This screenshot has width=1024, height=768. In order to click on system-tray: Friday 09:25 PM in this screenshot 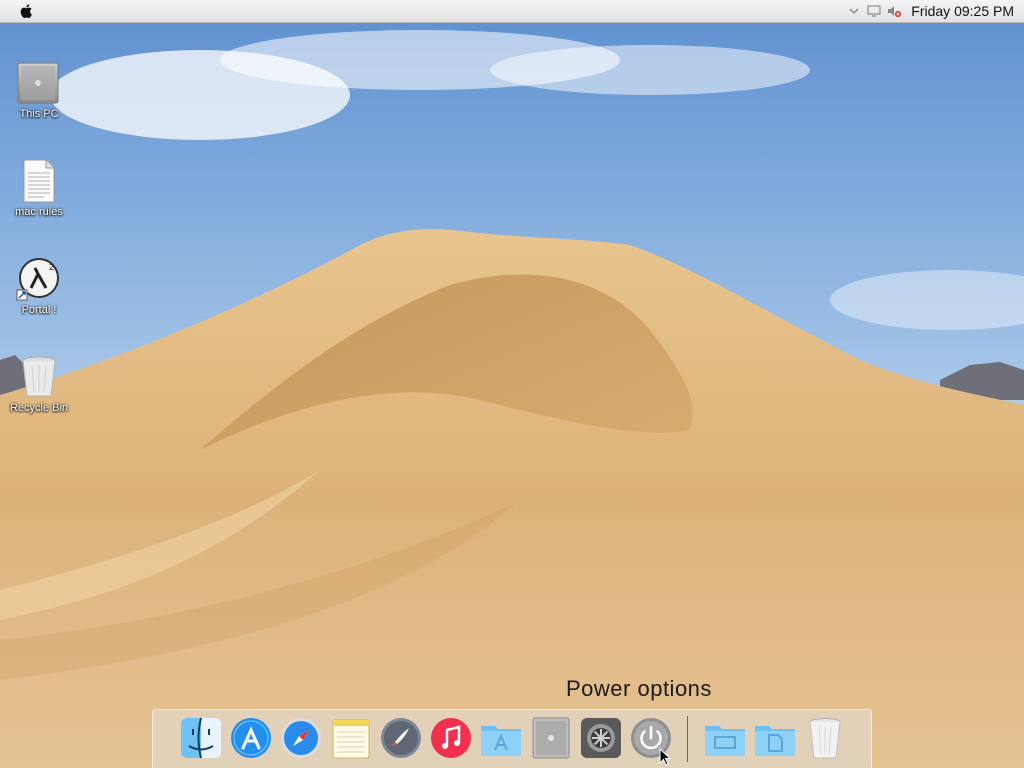, I will do `click(930, 11)`.